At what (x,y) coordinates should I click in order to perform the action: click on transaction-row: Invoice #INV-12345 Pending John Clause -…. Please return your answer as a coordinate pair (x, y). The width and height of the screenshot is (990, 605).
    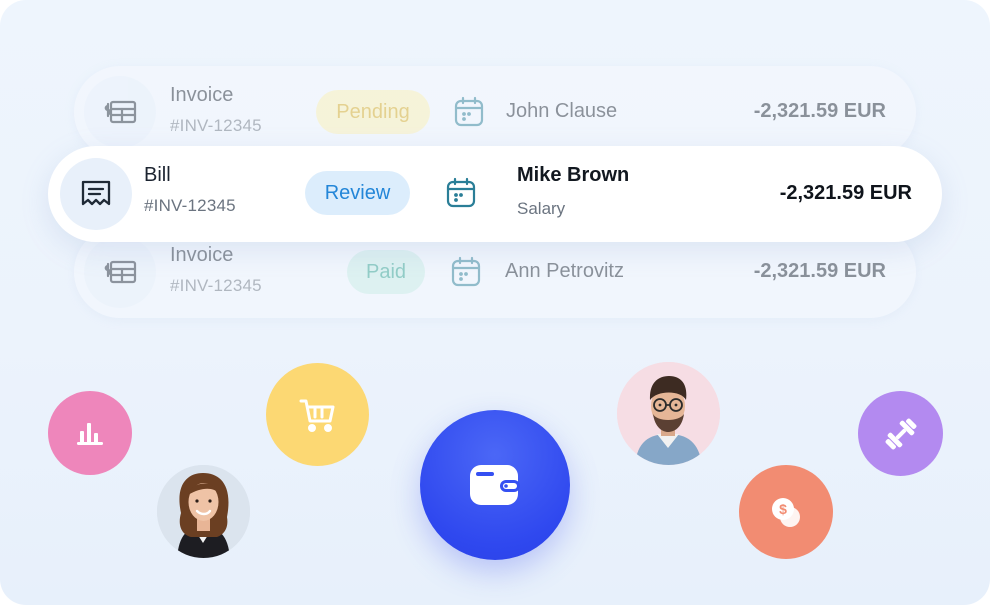
    Looking at the image, I should click on (495, 112).